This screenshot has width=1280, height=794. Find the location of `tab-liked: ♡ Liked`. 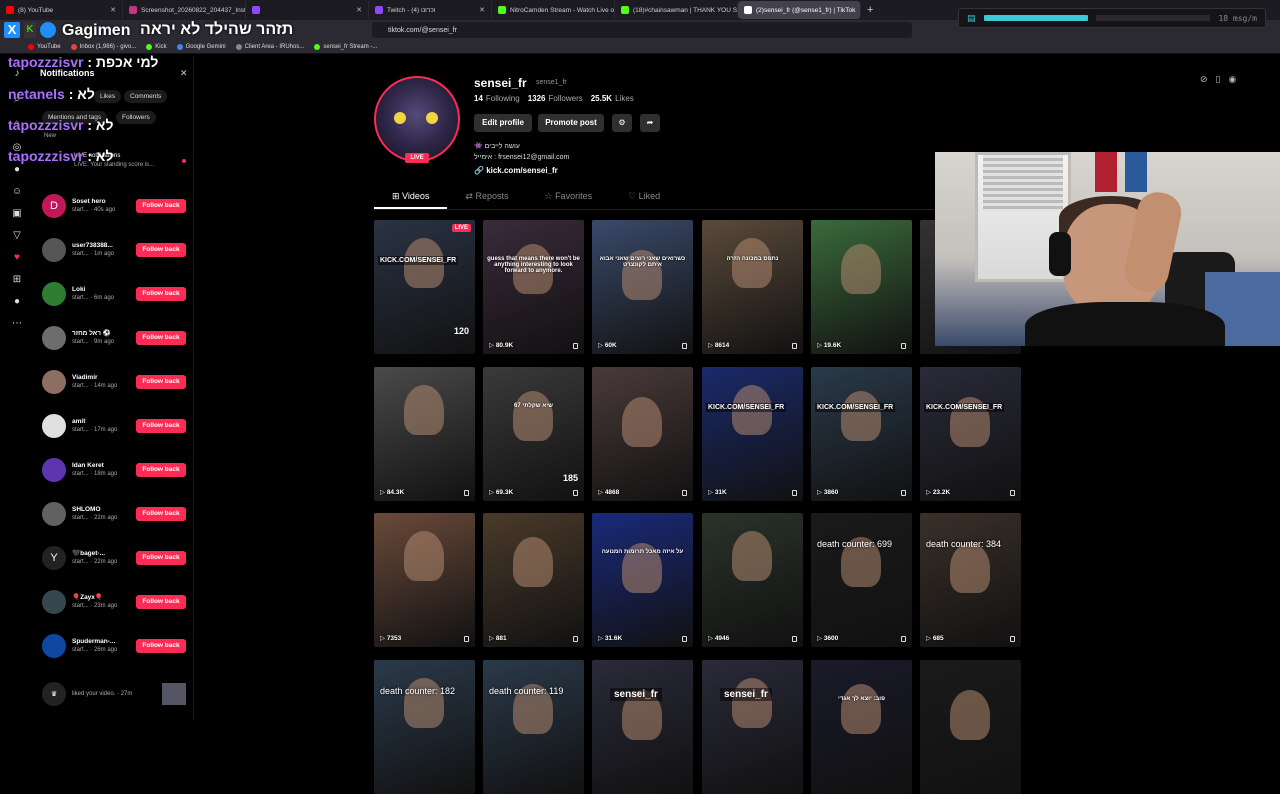

tab-liked: ♡ Liked is located at coordinates (644, 198).